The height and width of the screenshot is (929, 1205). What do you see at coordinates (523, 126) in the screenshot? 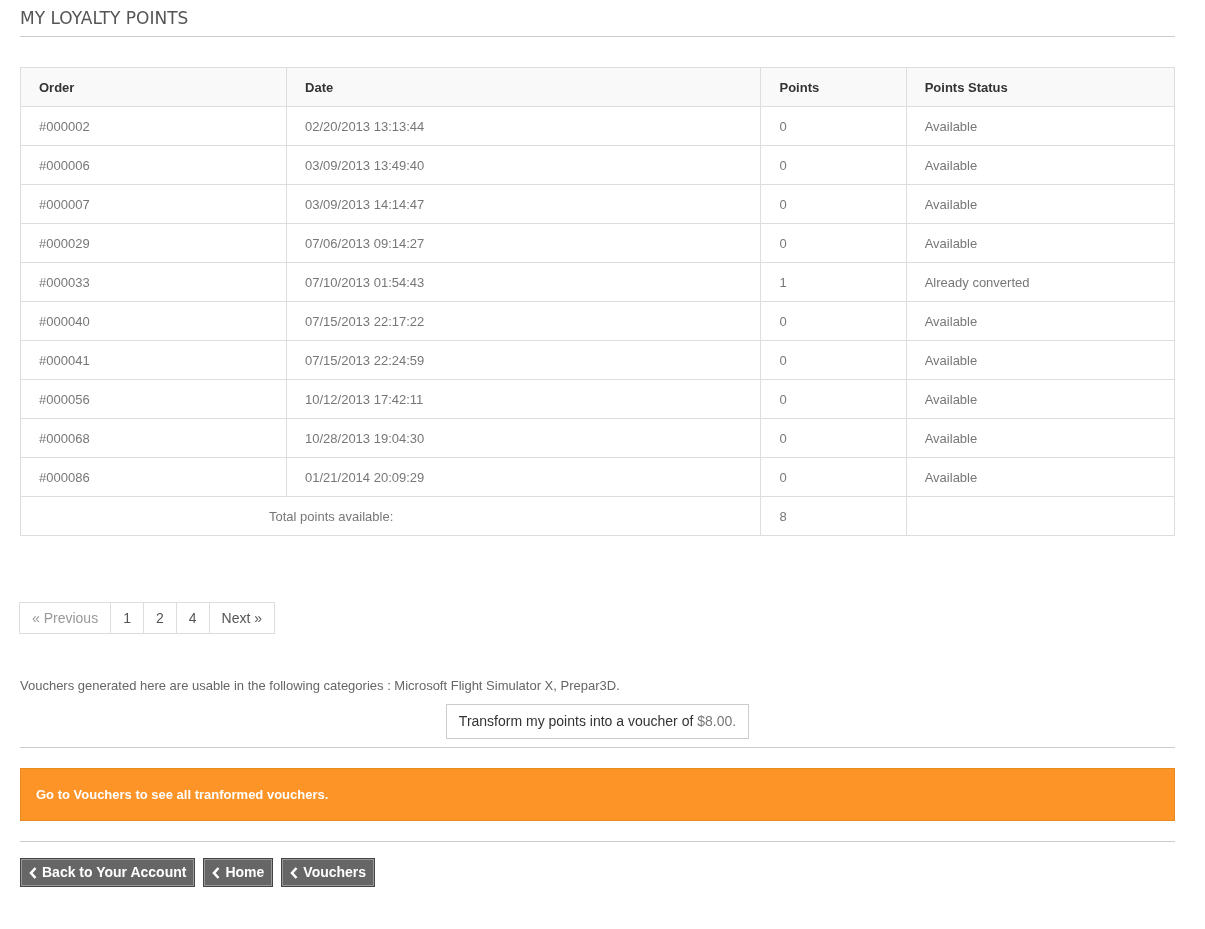
I see `table-cell: 02/20/2013 13:13:44` at bounding box center [523, 126].